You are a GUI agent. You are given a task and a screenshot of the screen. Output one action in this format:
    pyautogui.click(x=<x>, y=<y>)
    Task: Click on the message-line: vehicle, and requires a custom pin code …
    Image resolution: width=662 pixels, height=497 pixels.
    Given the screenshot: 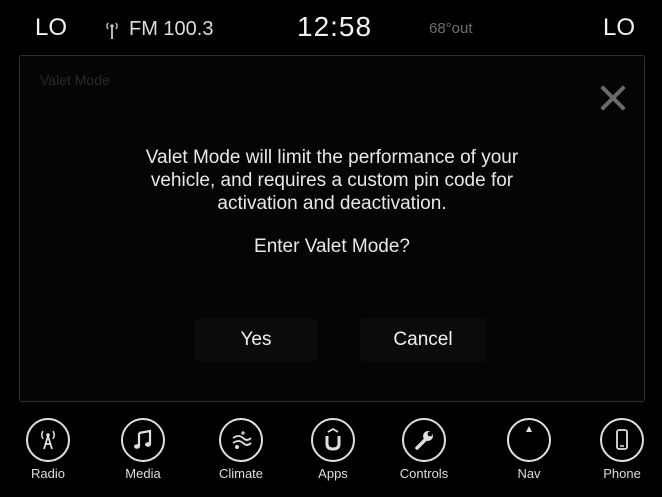 What is the action you would take?
    pyautogui.click(x=332, y=180)
    